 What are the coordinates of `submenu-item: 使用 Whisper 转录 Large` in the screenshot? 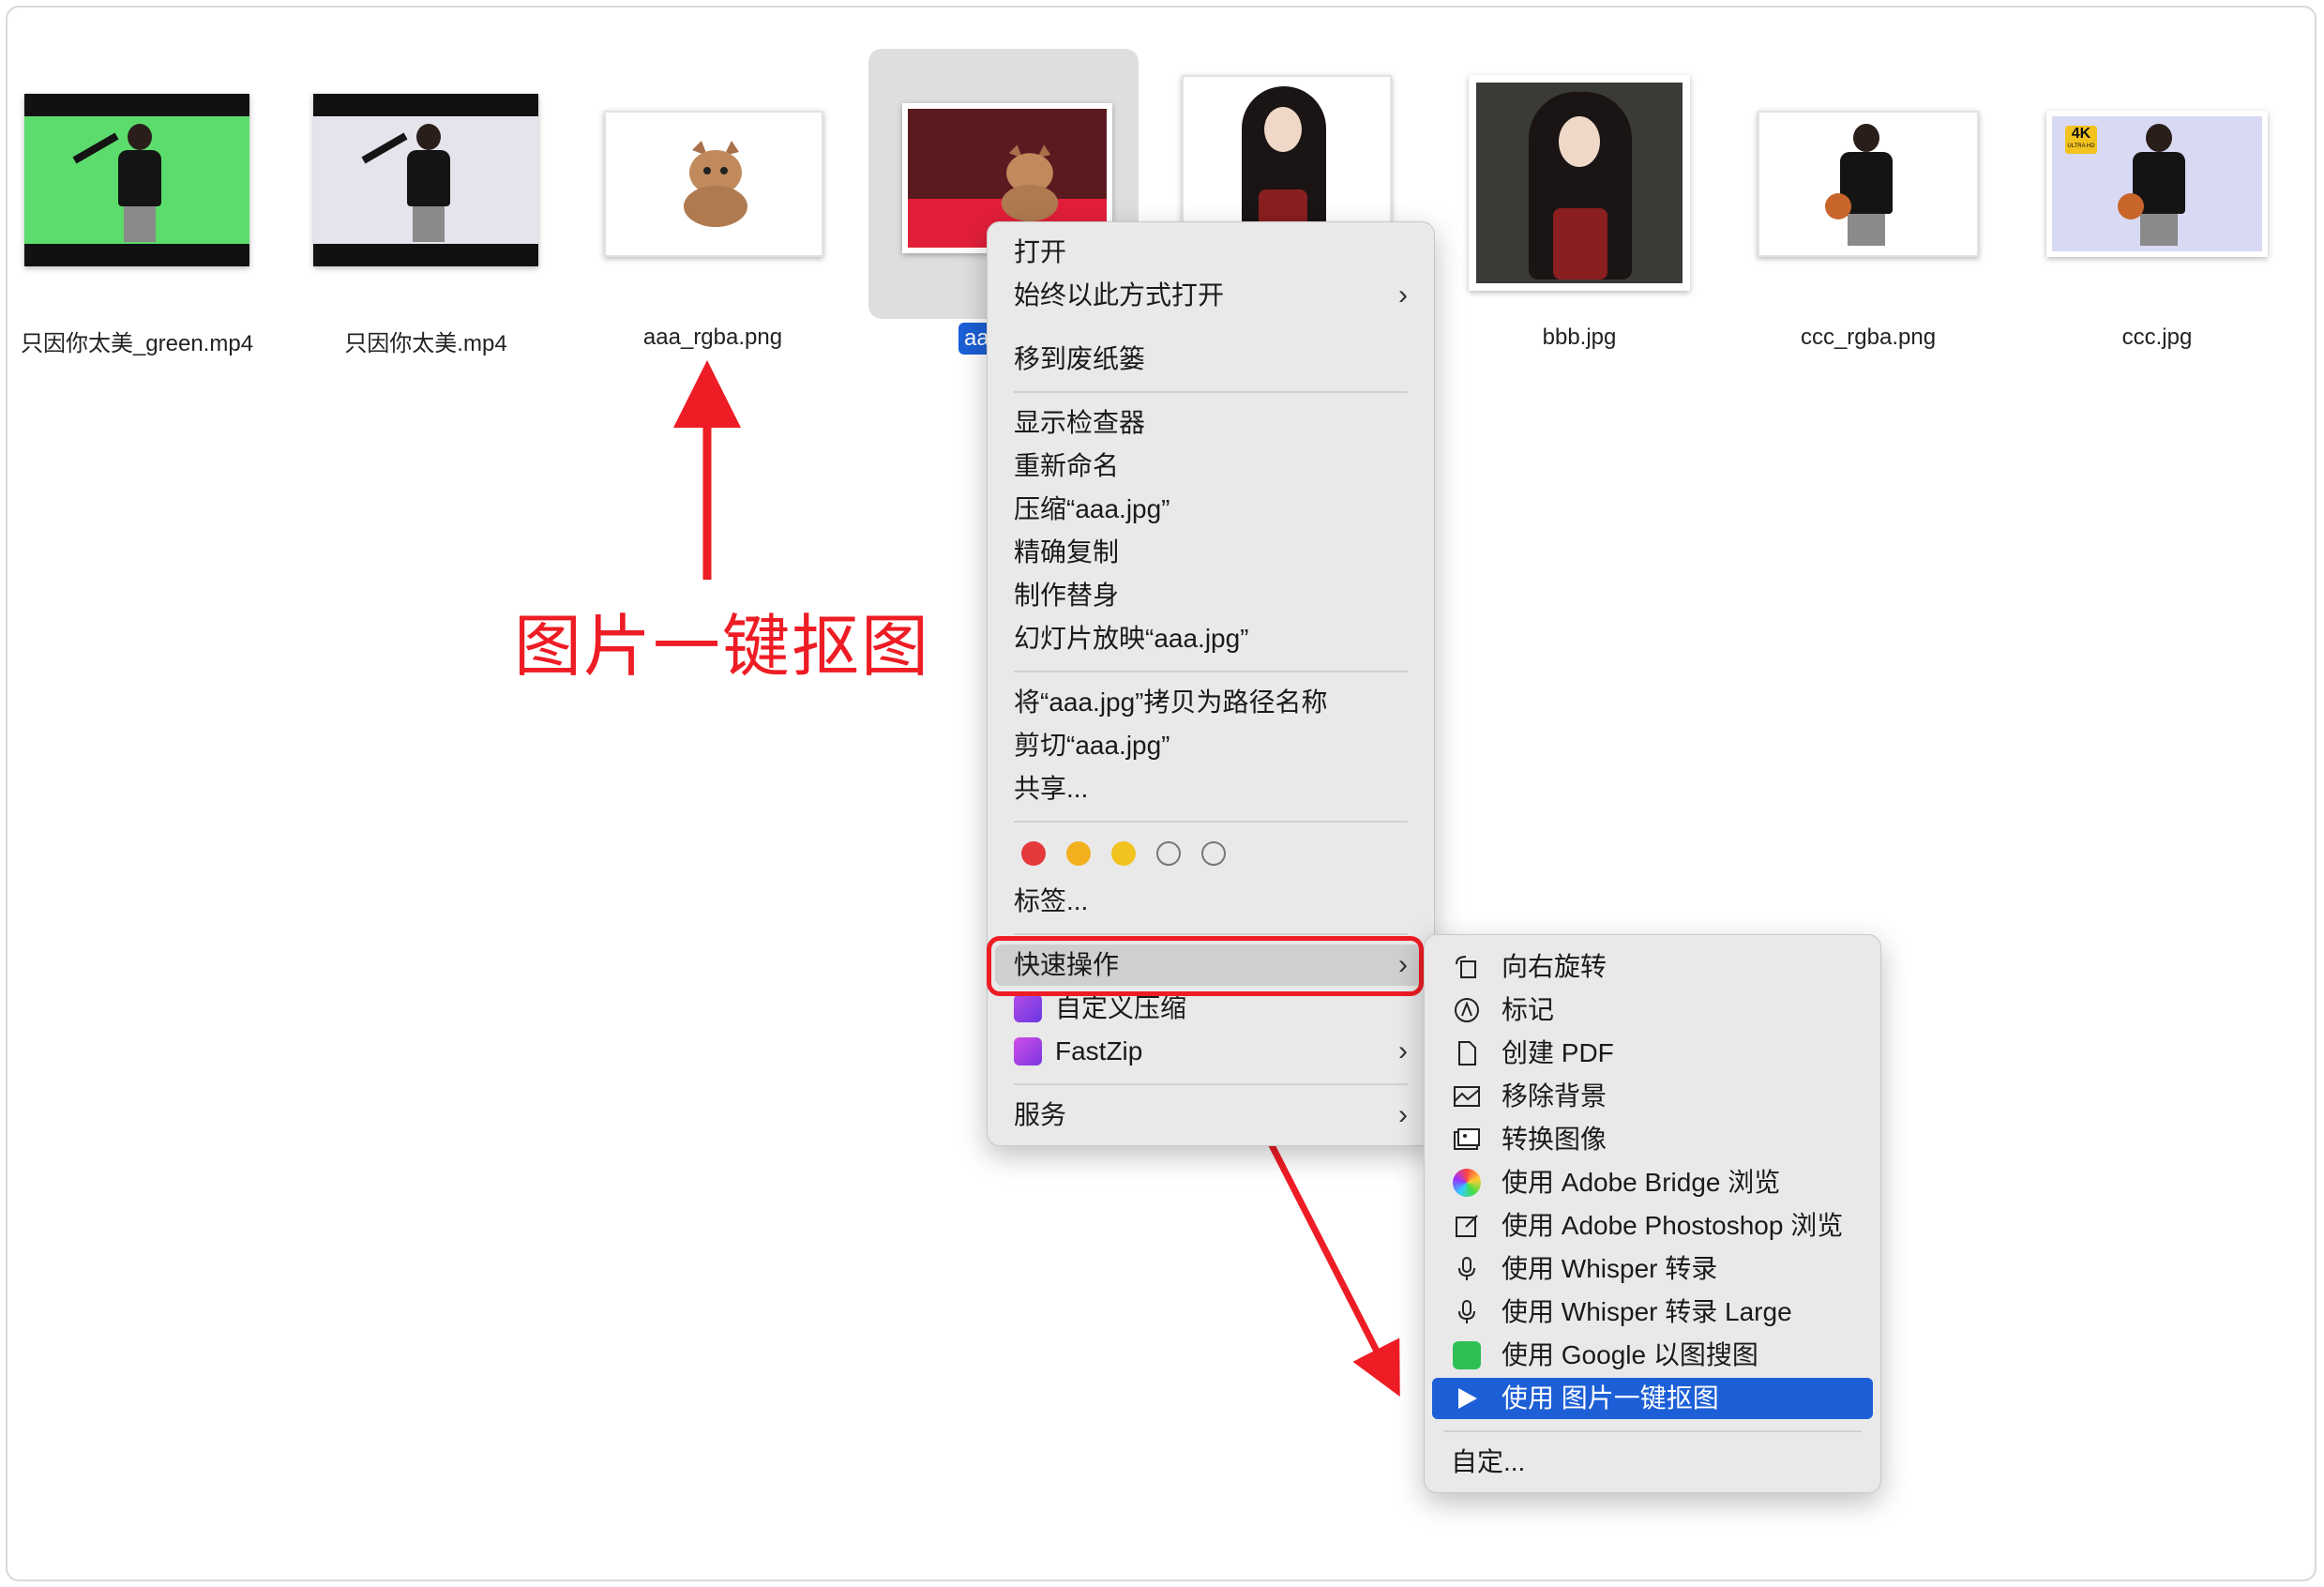 It's located at (1652, 1312).